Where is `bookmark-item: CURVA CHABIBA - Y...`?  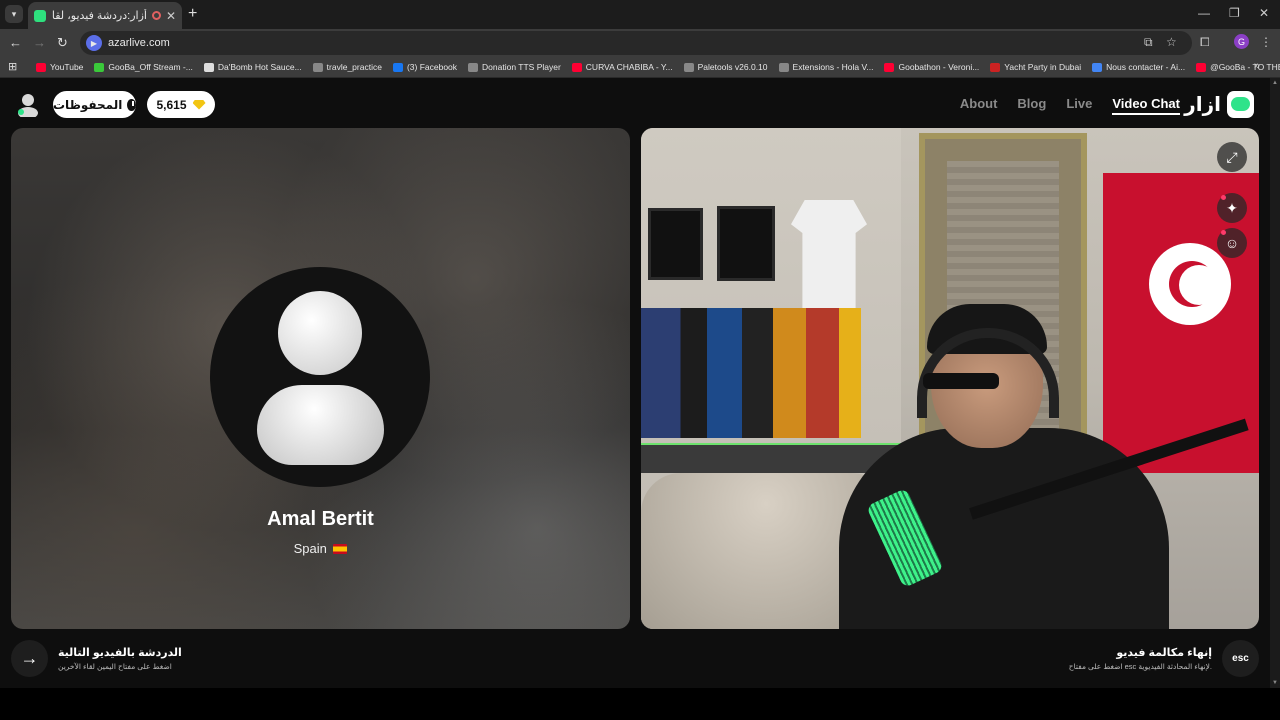
bookmark-item: CURVA CHABIBA - Y... is located at coordinates (622, 67).